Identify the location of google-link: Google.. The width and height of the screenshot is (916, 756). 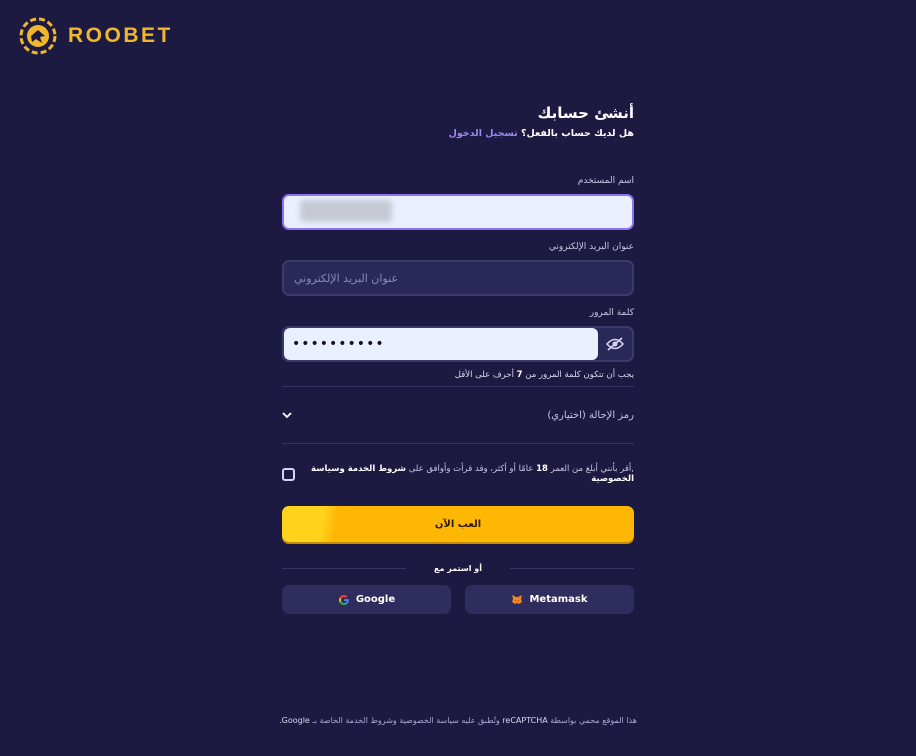
(294, 720).